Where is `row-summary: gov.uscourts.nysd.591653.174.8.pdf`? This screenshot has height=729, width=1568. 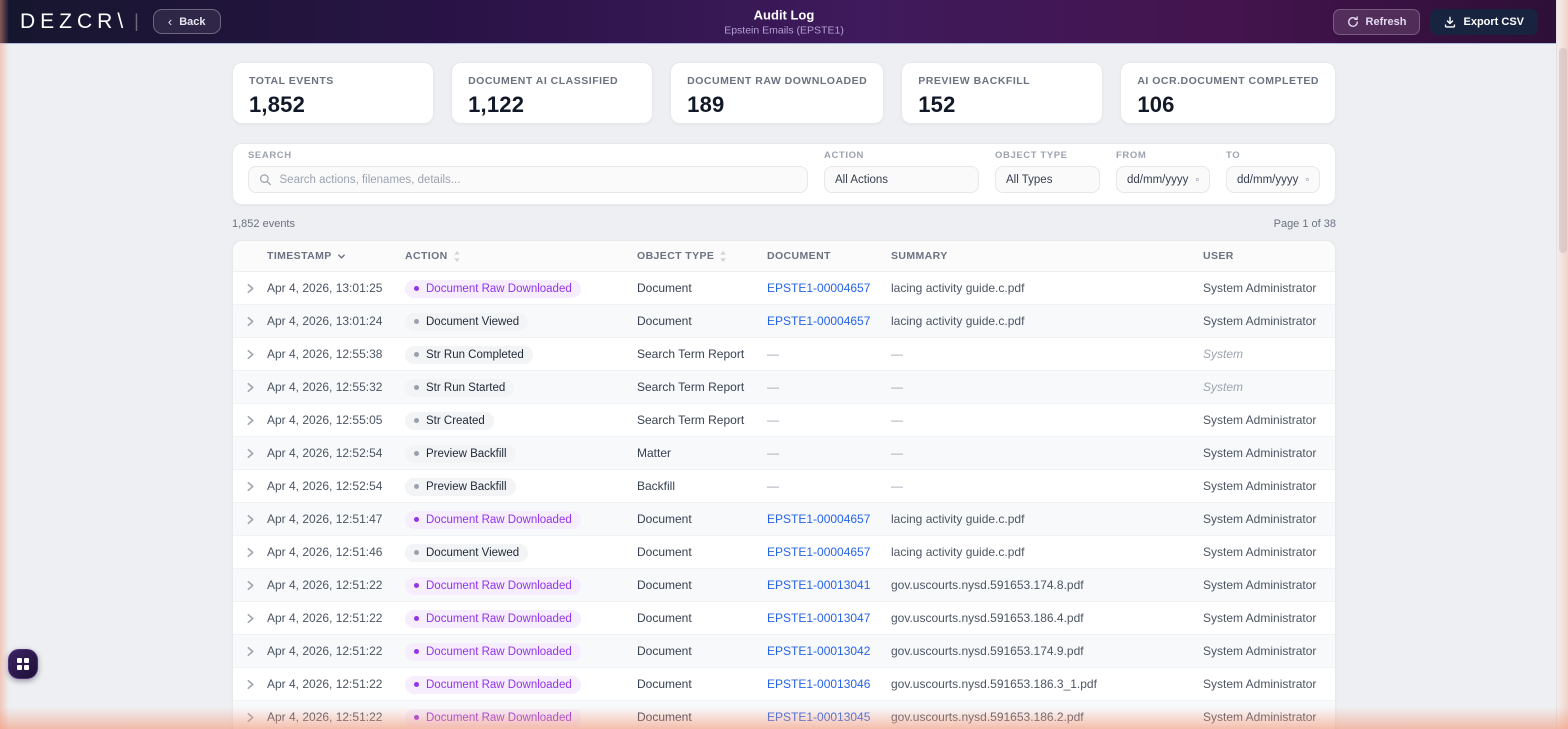 row-summary: gov.uscourts.nysd.591653.174.8.pdf is located at coordinates (987, 585).